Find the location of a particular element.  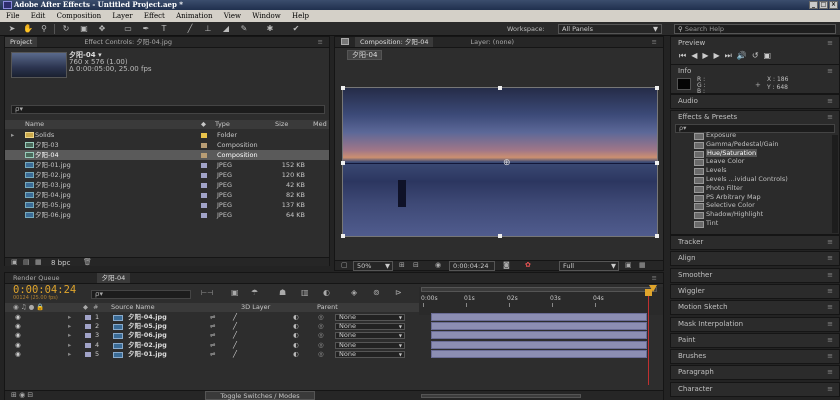

project-item: 夕阳-03 Composition is located at coordinates (167, 145).